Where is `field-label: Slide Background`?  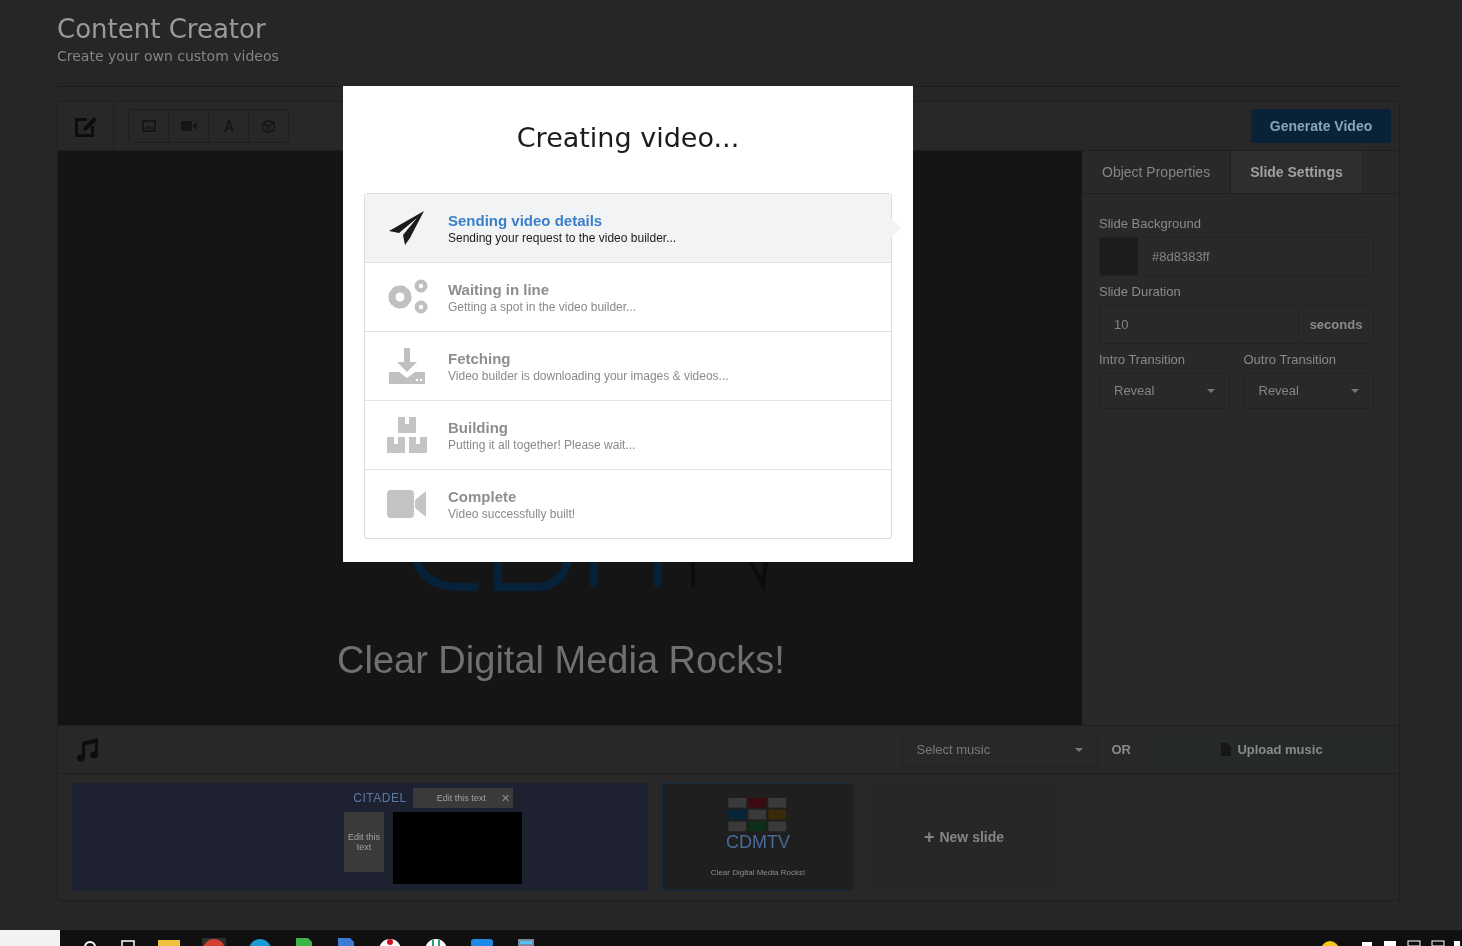 field-label: Slide Background is located at coordinates (1150, 223).